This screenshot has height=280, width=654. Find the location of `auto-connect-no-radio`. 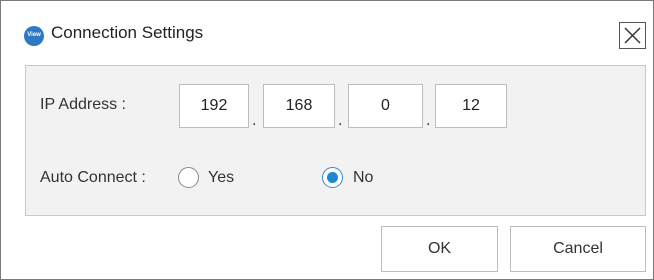

auto-connect-no-radio is located at coordinates (332, 177).